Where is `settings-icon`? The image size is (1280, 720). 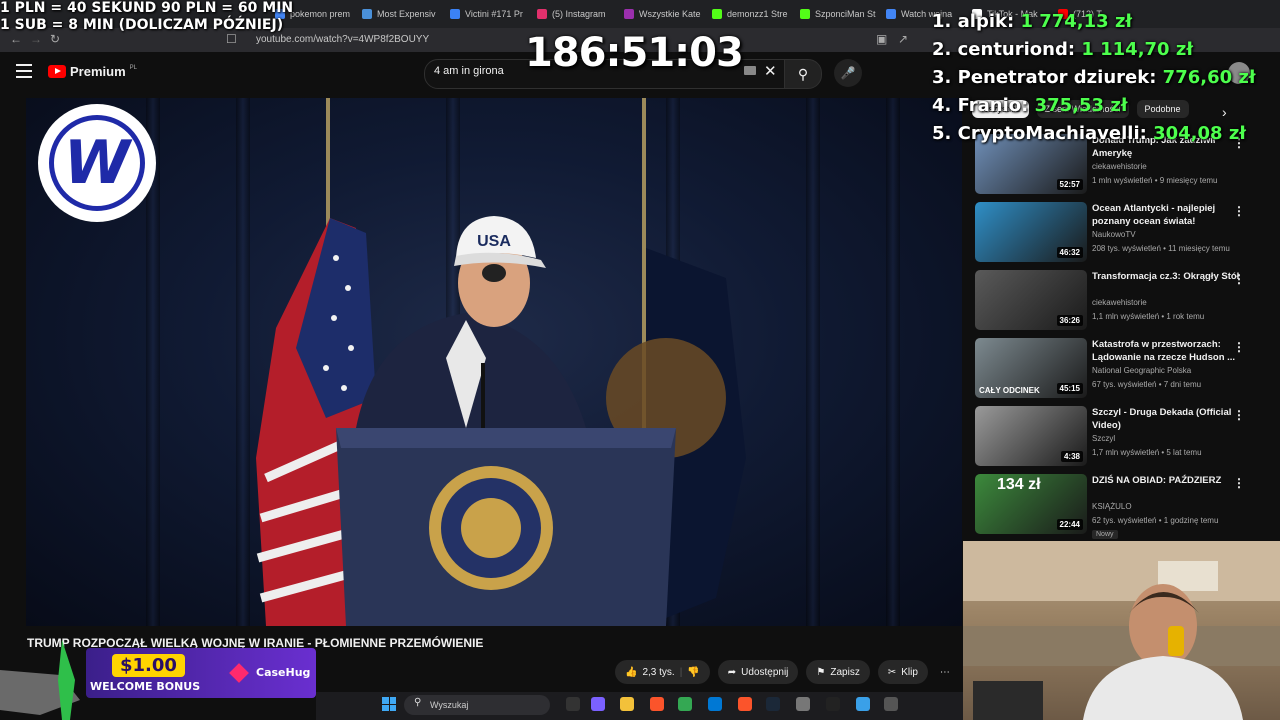
settings-icon is located at coordinates (803, 704).